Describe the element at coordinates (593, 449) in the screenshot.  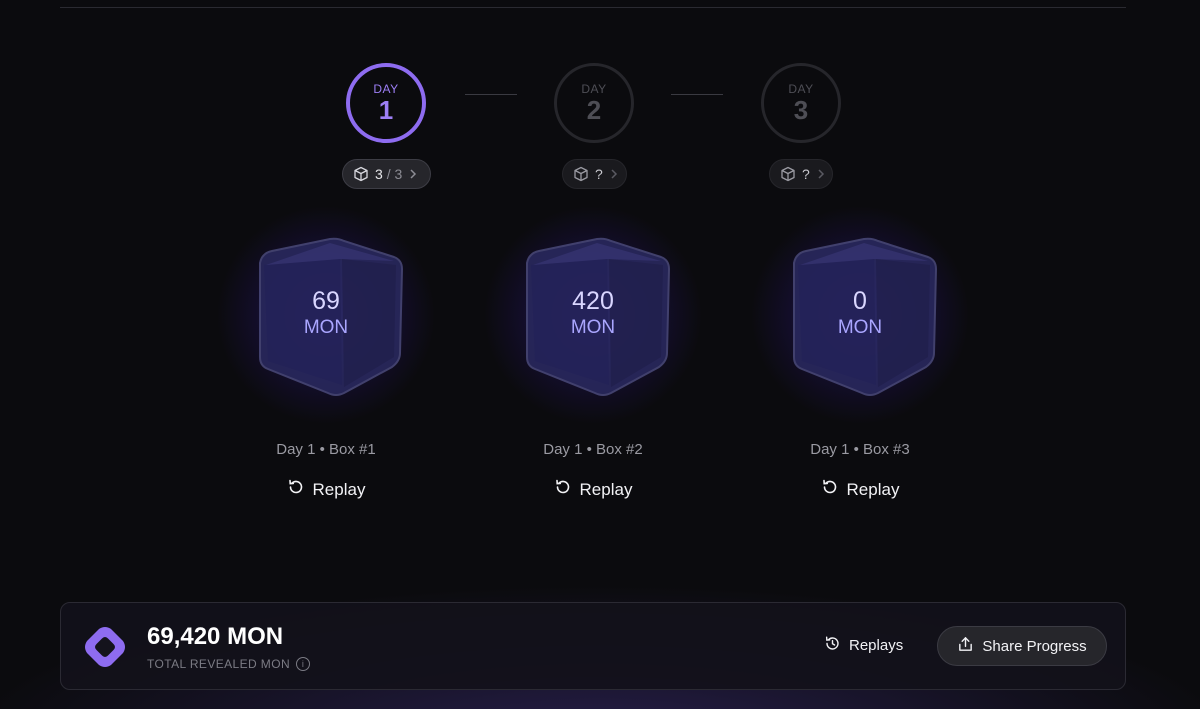
I see `box-caption: Day 1 • Box #2` at that location.